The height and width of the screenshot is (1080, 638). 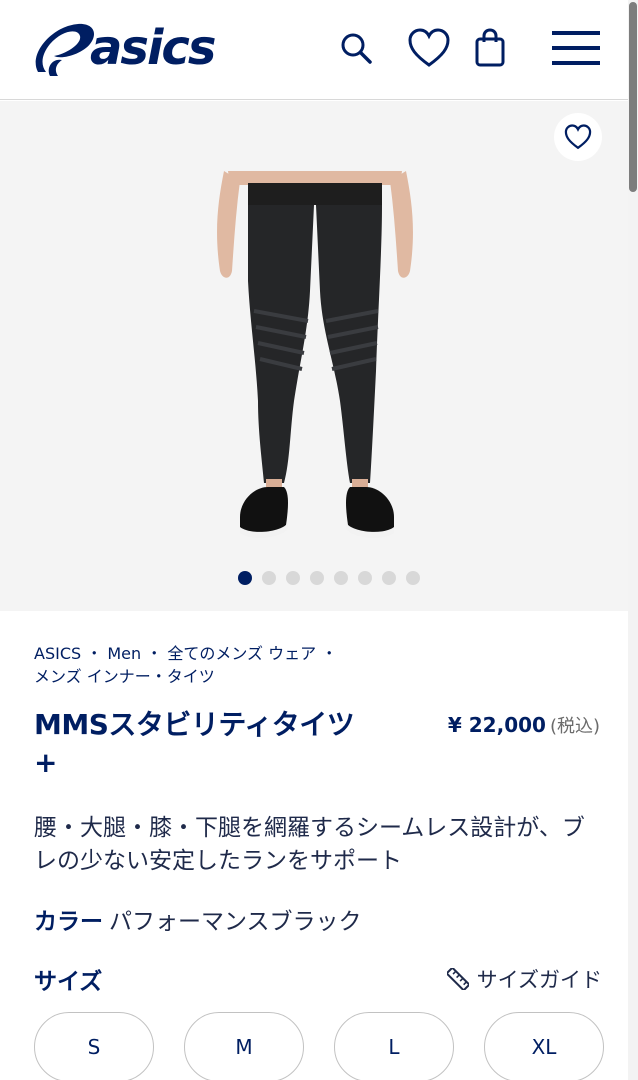 I want to click on price-value: ¥ 22,000, so click(x=496, y=725).